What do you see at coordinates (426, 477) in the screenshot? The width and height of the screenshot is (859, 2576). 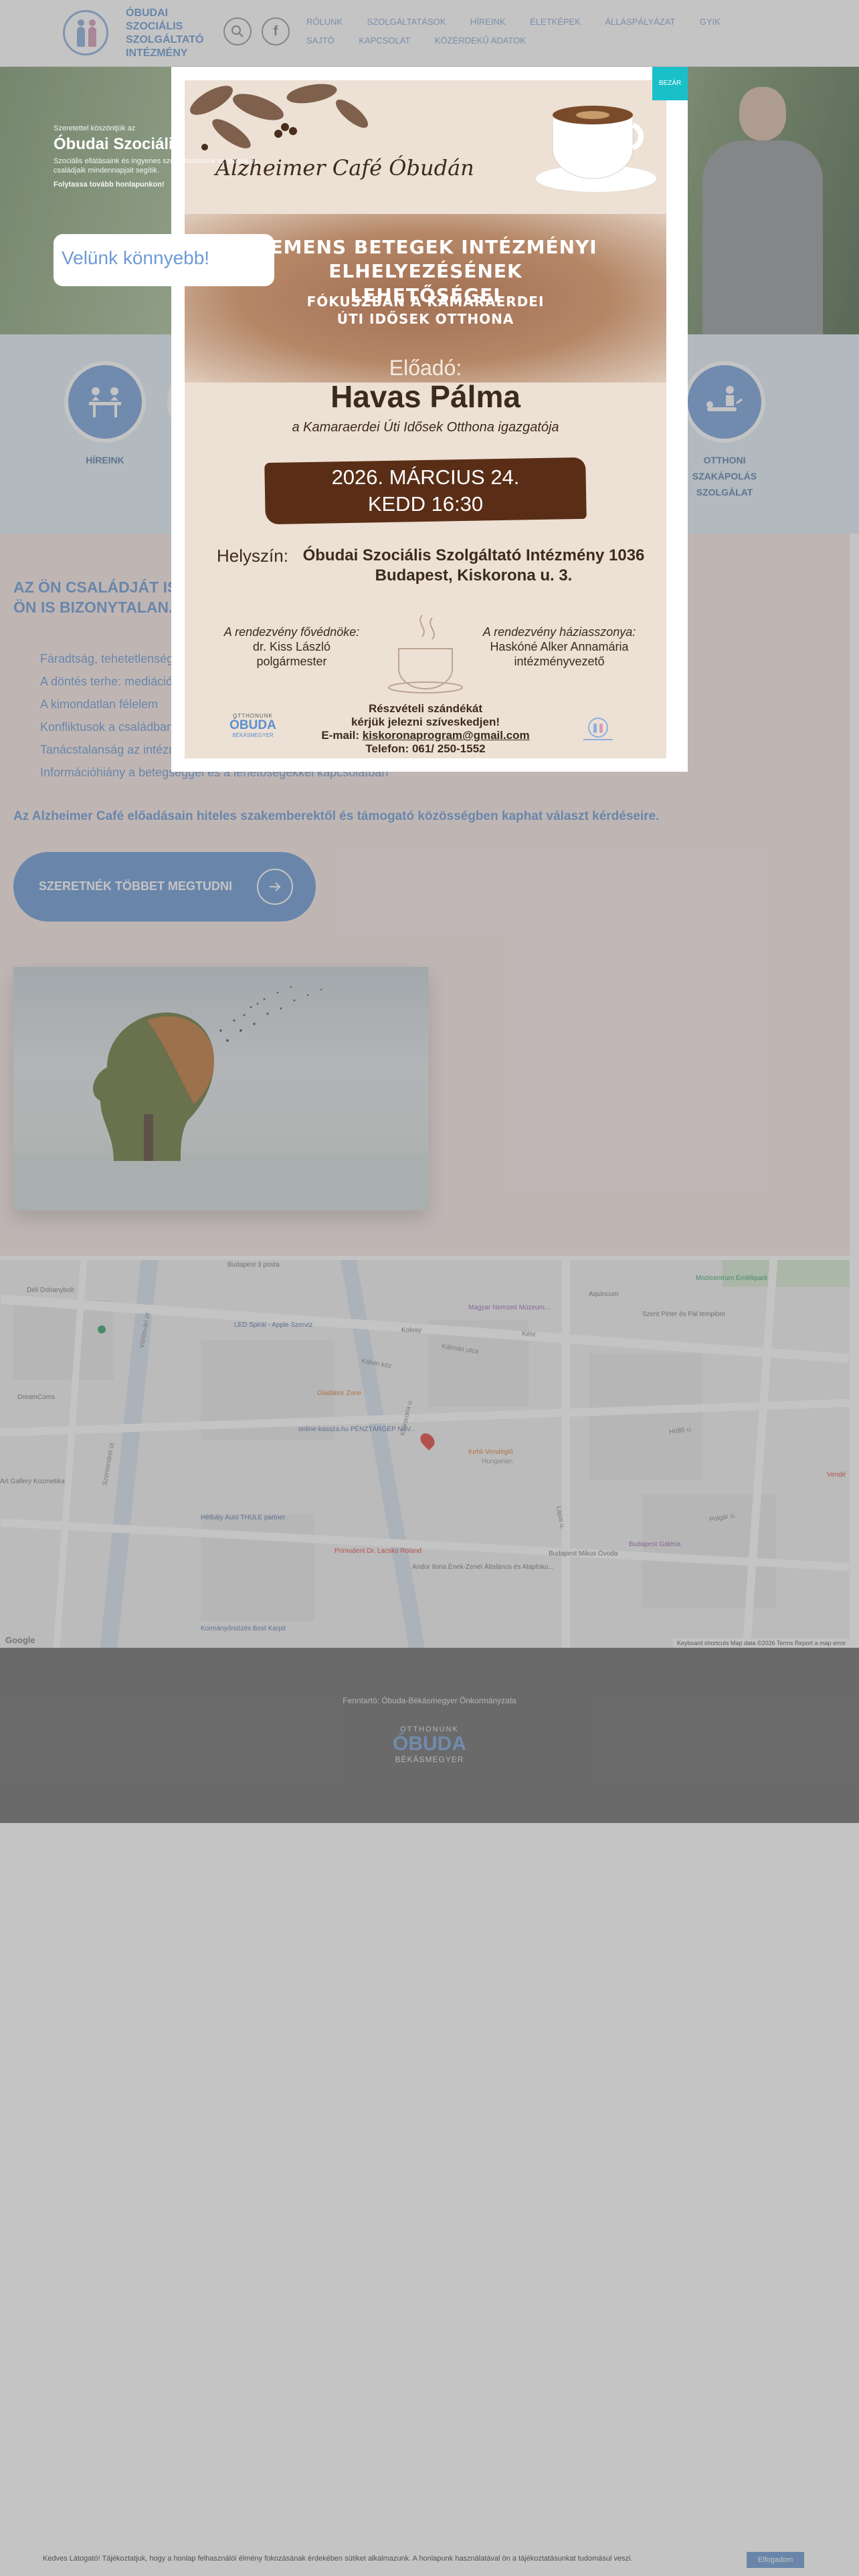 I see `poster-date-day: 2026. MÁRCIUS 24.` at bounding box center [426, 477].